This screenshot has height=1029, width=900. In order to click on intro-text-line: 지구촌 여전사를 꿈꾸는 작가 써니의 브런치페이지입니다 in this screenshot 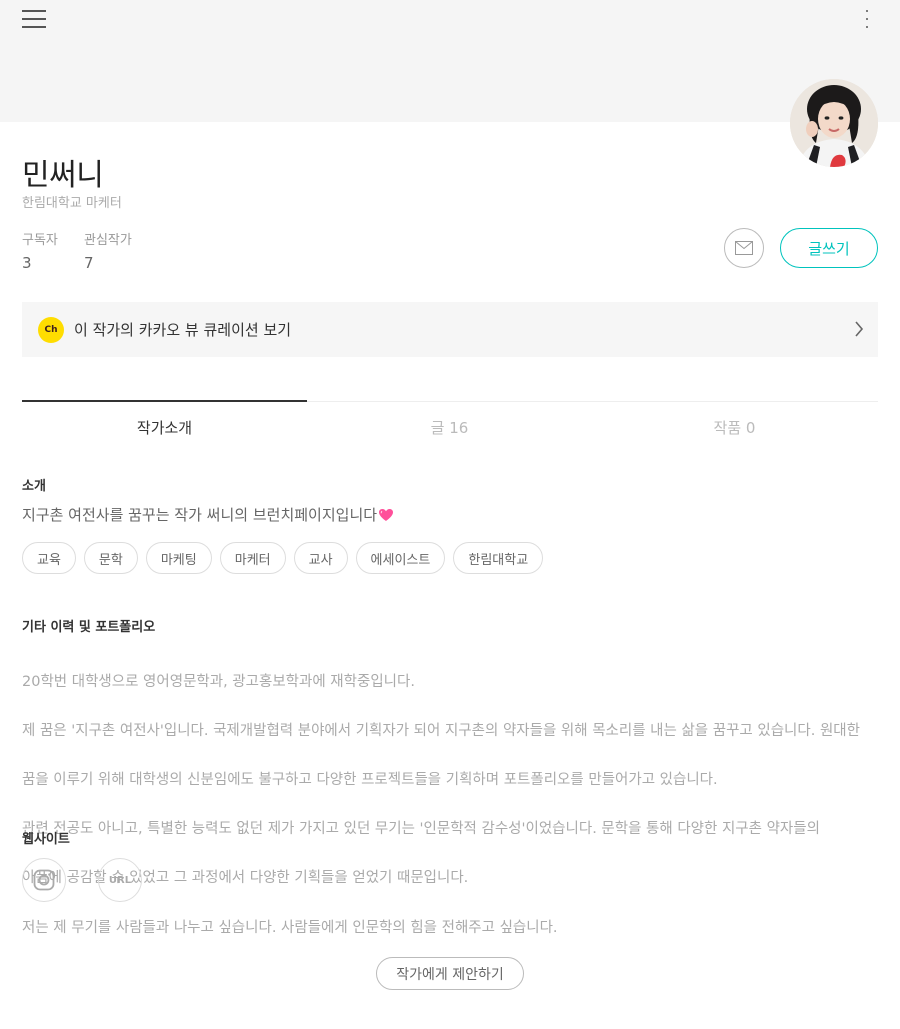, I will do `click(208, 514)`.